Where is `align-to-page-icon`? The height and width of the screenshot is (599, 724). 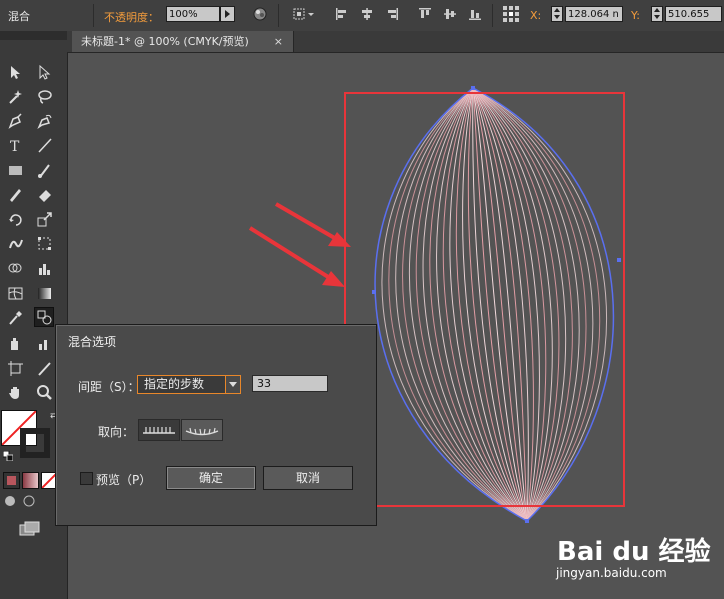
align-to-page-icon is located at coordinates (159, 430).